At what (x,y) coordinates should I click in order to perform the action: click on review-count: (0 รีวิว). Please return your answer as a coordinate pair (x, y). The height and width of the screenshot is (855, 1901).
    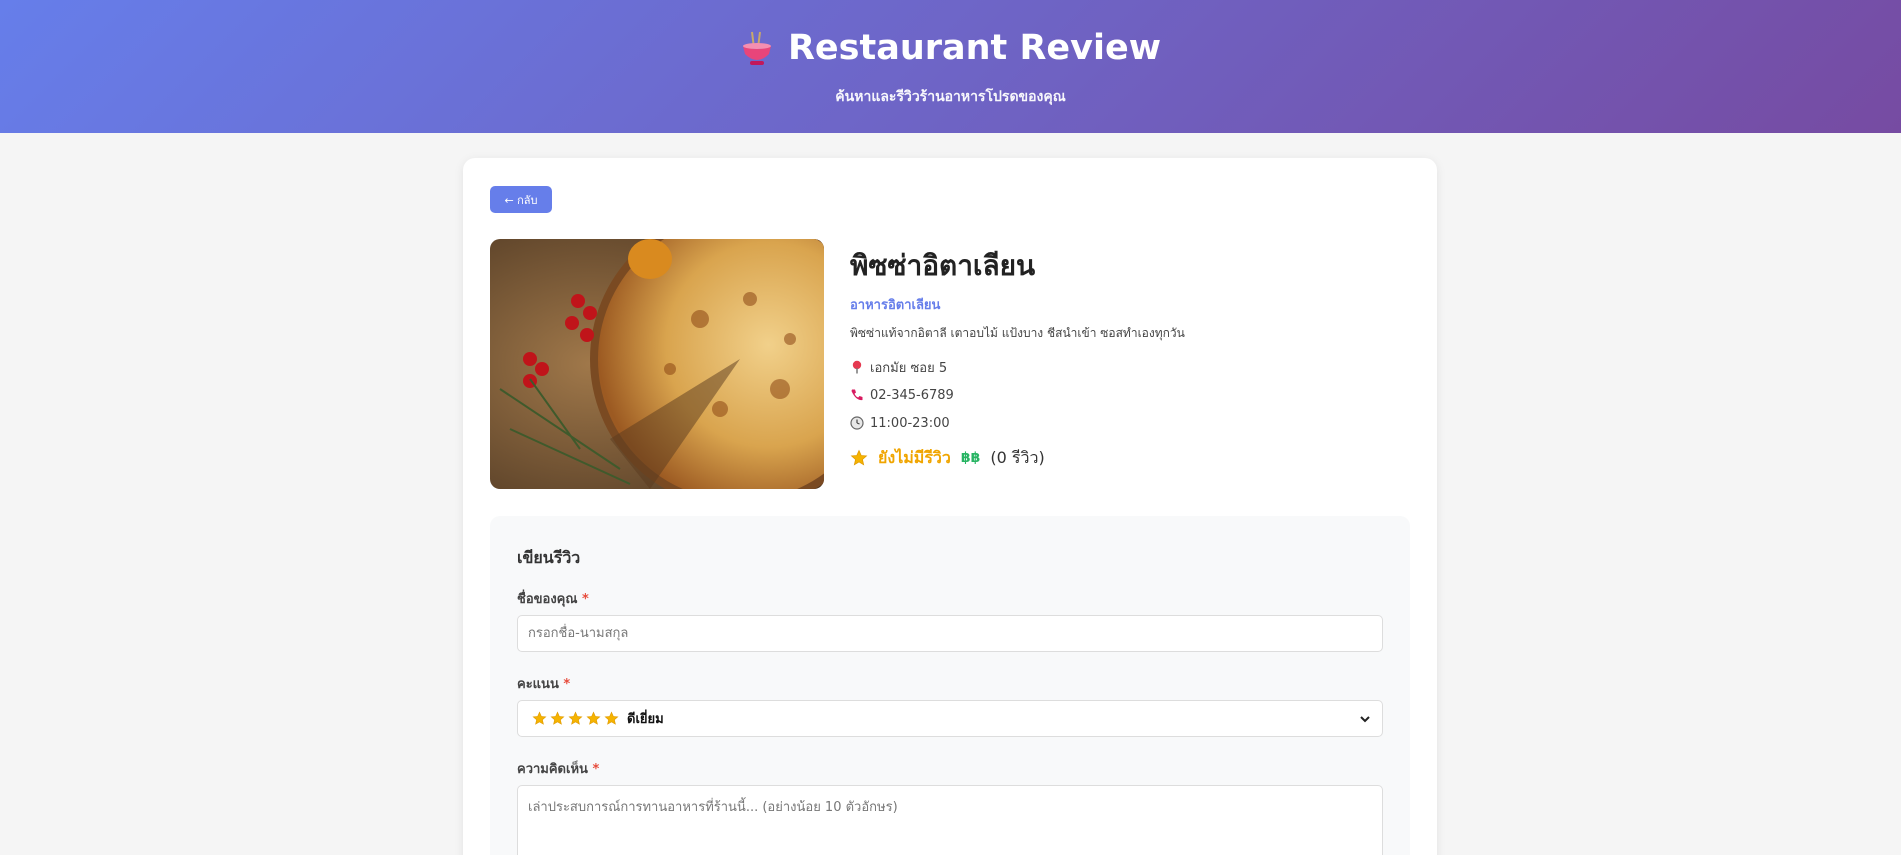
    Looking at the image, I should click on (1017, 457).